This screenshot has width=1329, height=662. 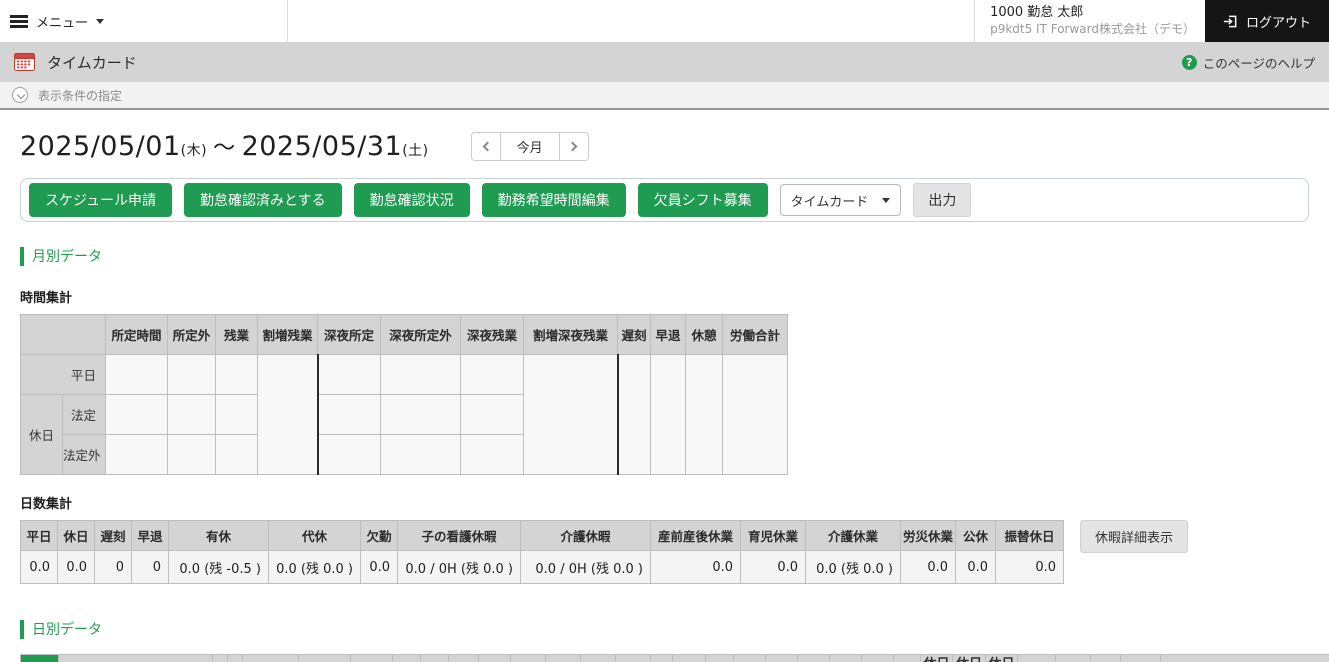 I want to click on daily-header-row: 編集 時間帯 勤務日 休憩 休憩 深夜 深夜 深夜 休日 休日 休日 休日, so click(x=674, y=658).